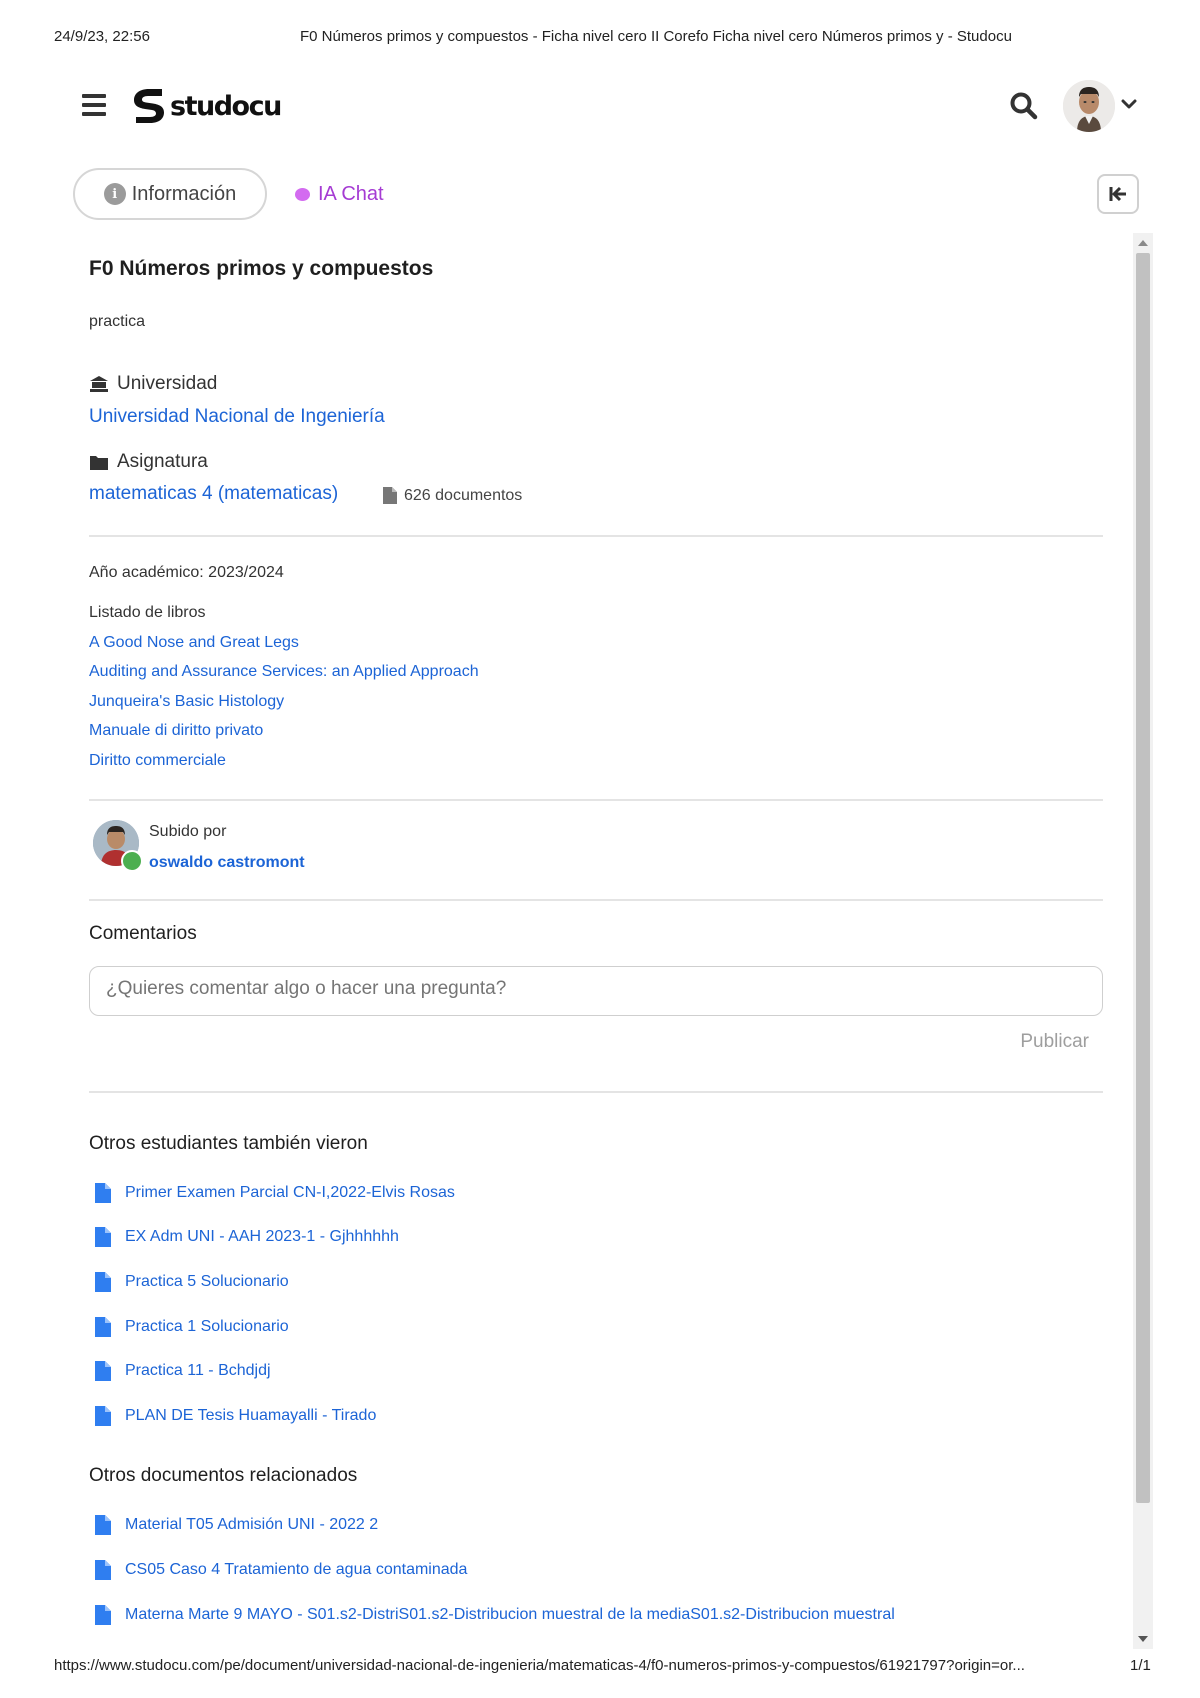 The width and height of the screenshot is (1200, 1698). Describe the element at coordinates (186, 572) in the screenshot. I see `academic-year: Año académico: 2023/2024` at that location.